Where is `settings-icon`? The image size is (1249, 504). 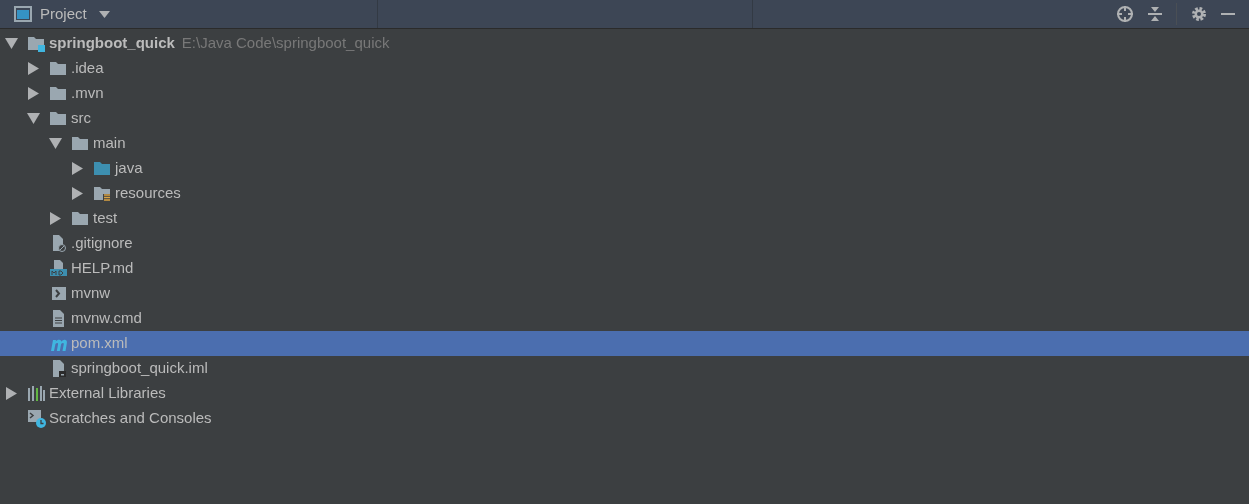
settings-icon is located at coordinates (1199, 14).